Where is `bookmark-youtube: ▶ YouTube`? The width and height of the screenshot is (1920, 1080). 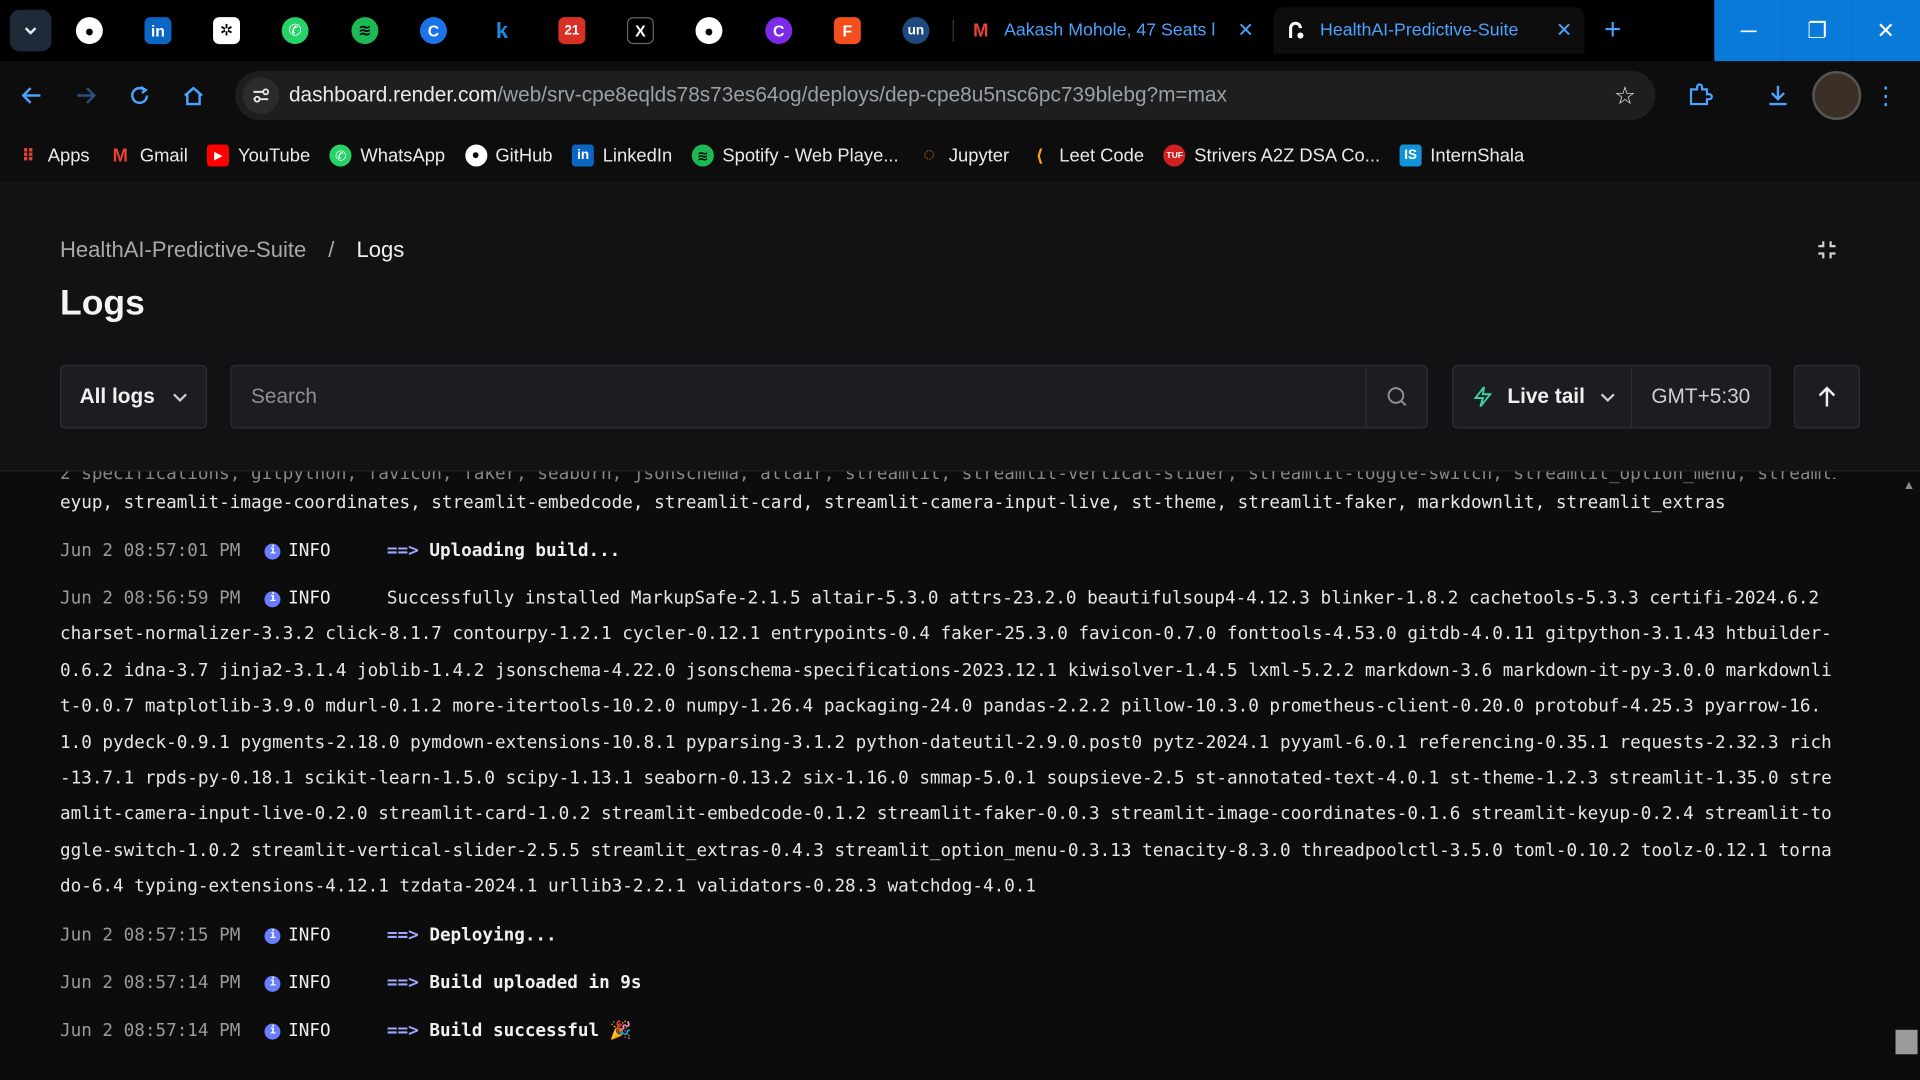 bookmark-youtube: ▶ YouTube is located at coordinates (259, 155).